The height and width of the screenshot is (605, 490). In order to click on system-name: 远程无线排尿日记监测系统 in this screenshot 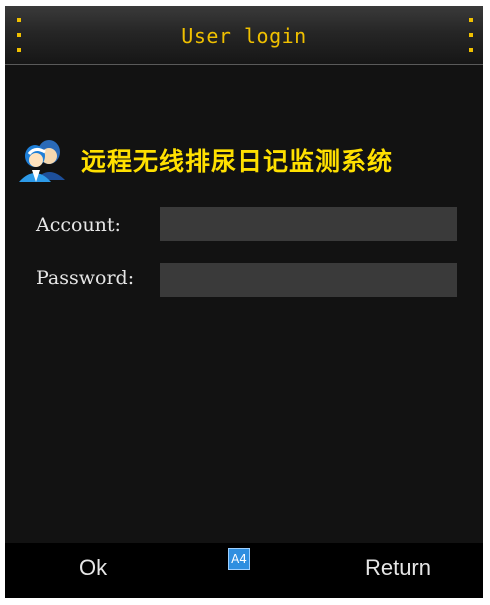, I will do `click(237, 161)`.